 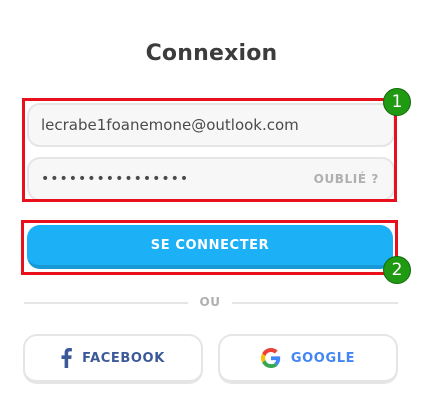 What do you see at coordinates (397, 270) in the screenshot?
I see `annotation-badge-2: 2` at bounding box center [397, 270].